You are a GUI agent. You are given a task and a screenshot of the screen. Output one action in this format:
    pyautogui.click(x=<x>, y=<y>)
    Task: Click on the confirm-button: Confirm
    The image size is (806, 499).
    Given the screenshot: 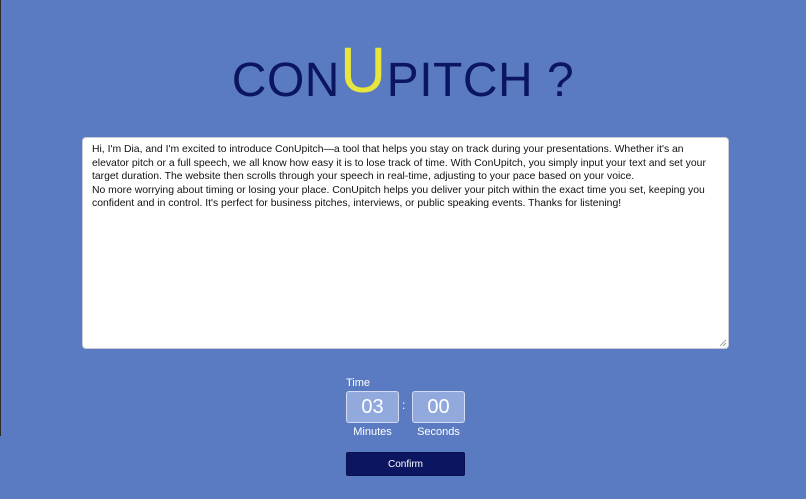 What is the action you would take?
    pyautogui.click(x=405, y=464)
    